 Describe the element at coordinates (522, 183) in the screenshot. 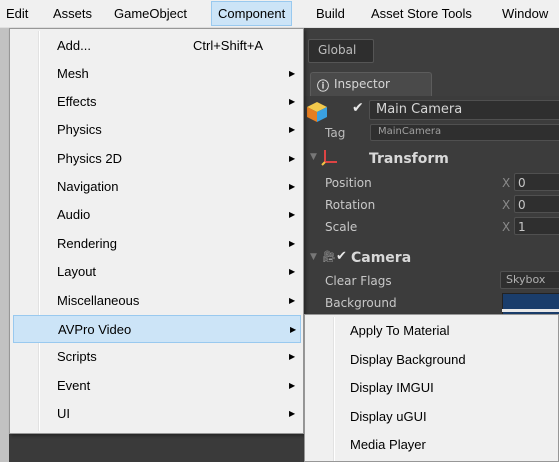

I see `position-x-value: 0` at that location.